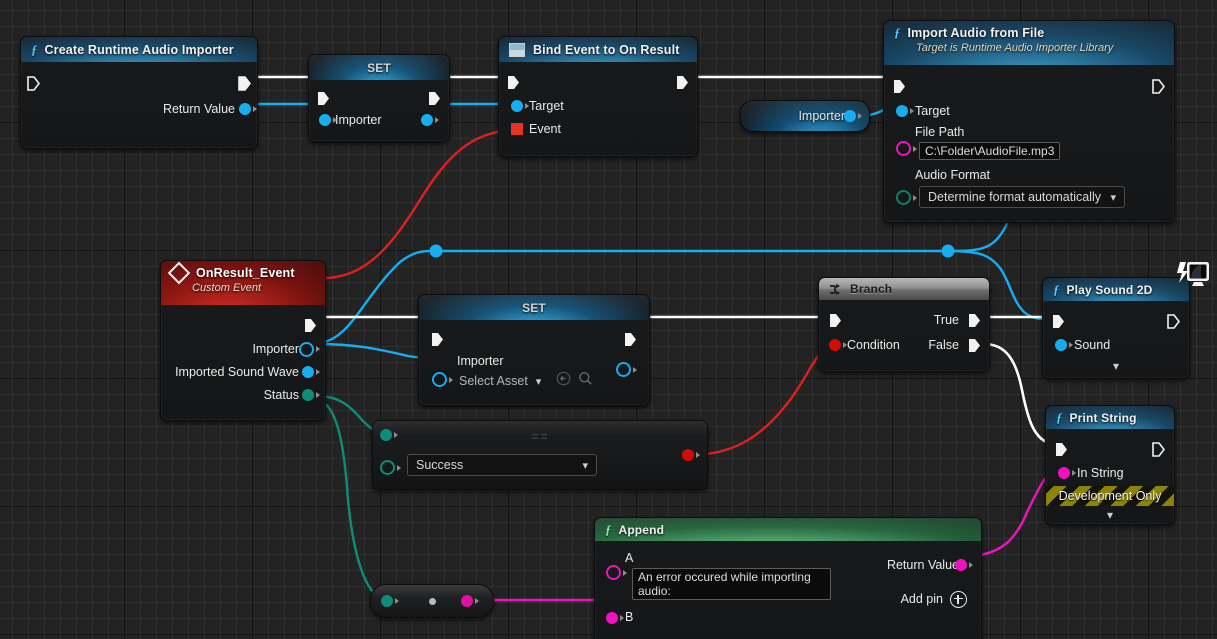 Image resolution: width=1217 pixels, height=639 pixels. I want to click on enum-b-pin, so click(390, 467).